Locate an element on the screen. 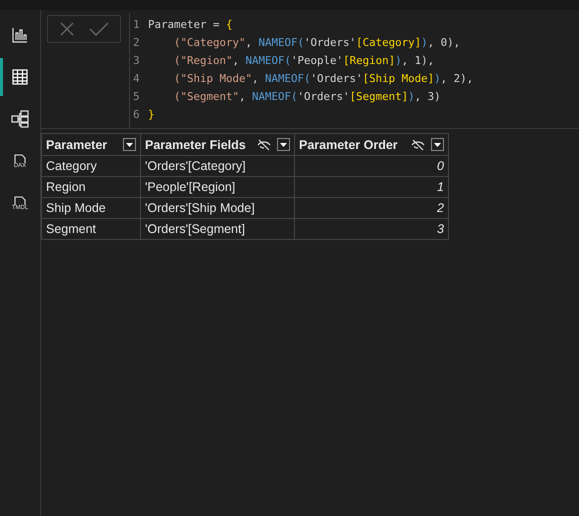 This screenshot has width=579, height=516. table-cell: 'Orders'[Ship Mode] is located at coordinates (217, 208).